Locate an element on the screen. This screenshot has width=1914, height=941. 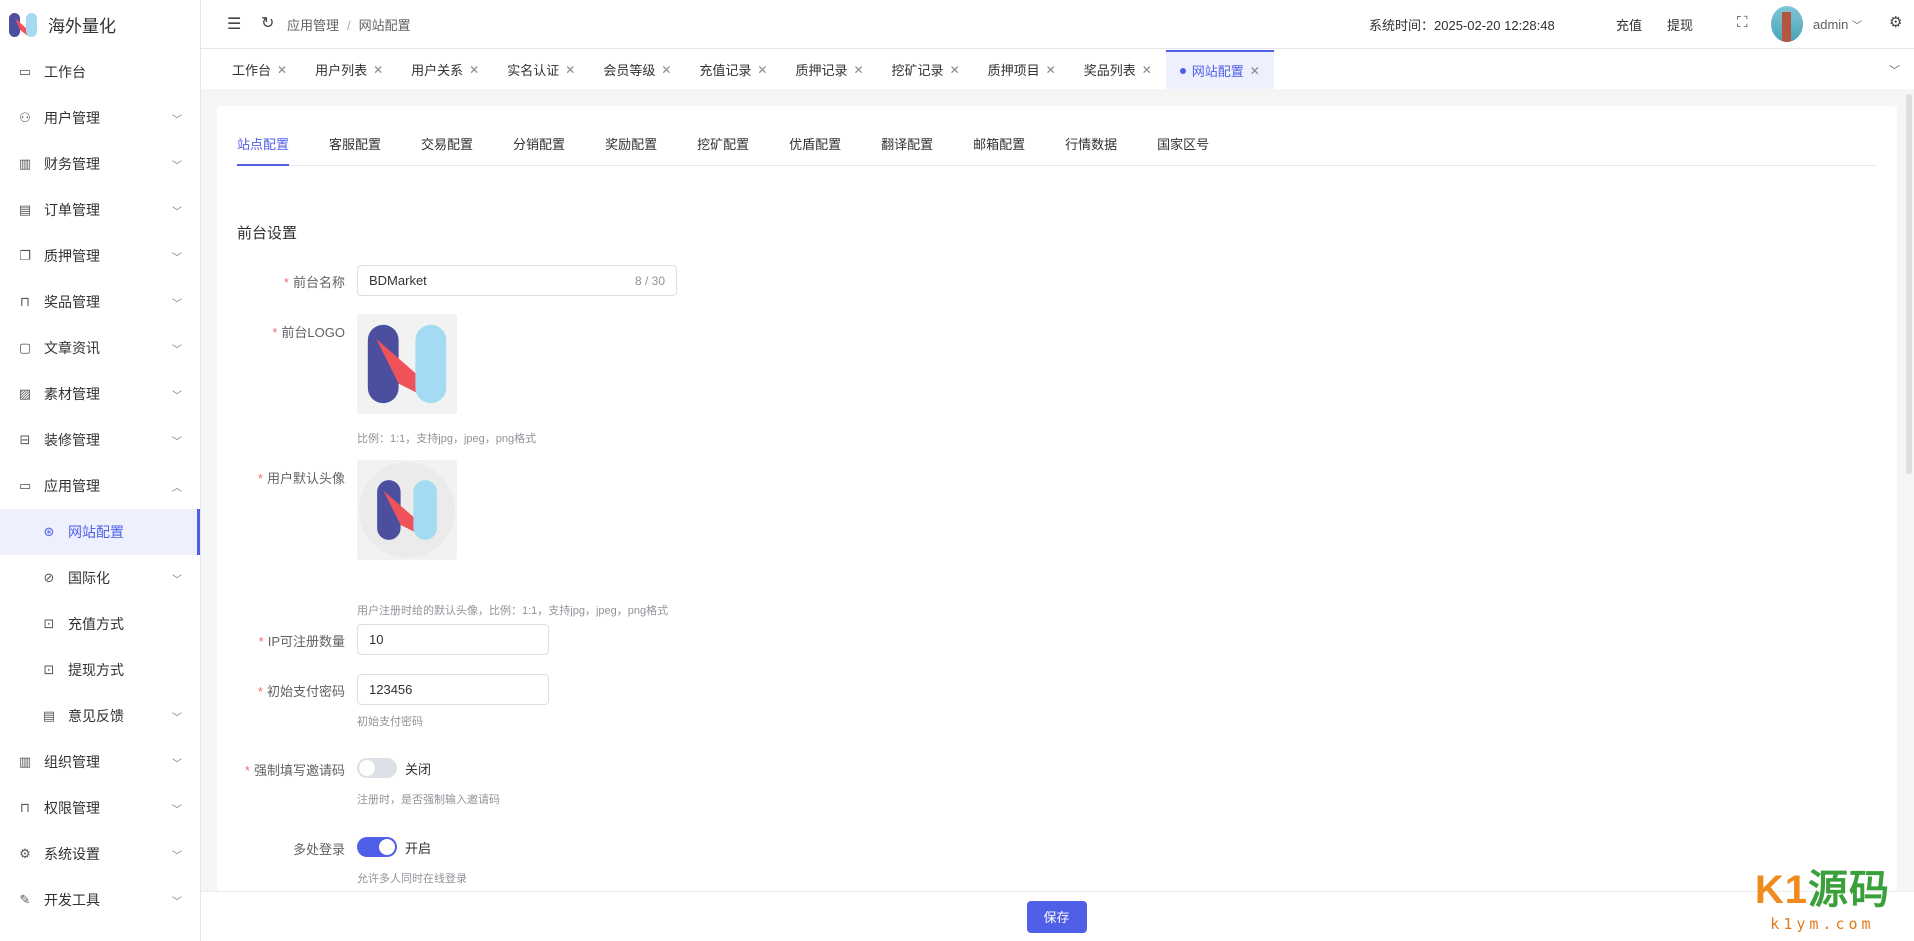
sidebar-item: ▥ 组织管理 ﹀ is located at coordinates (100, 762).